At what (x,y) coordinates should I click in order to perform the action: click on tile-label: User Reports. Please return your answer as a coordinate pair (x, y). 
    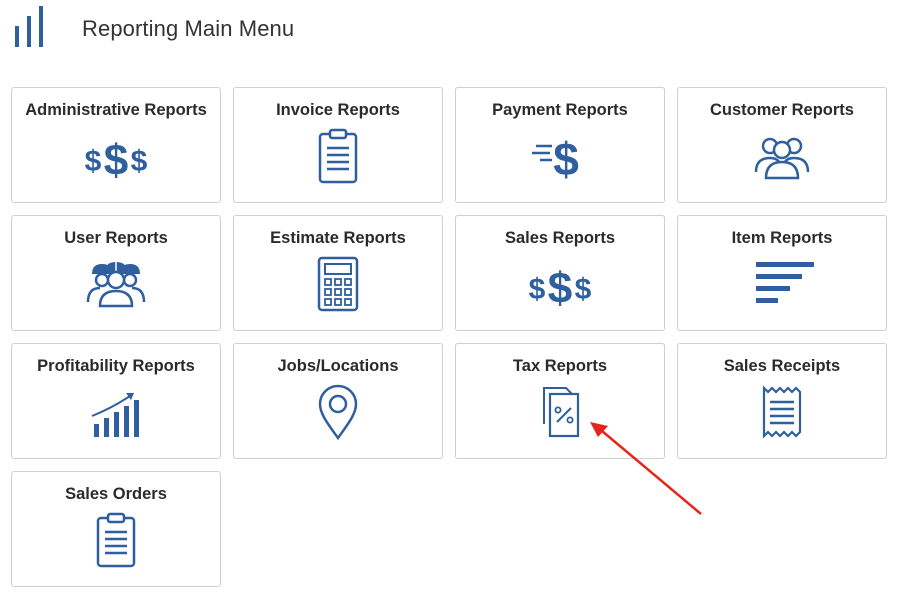
    Looking at the image, I should click on (116, 238).